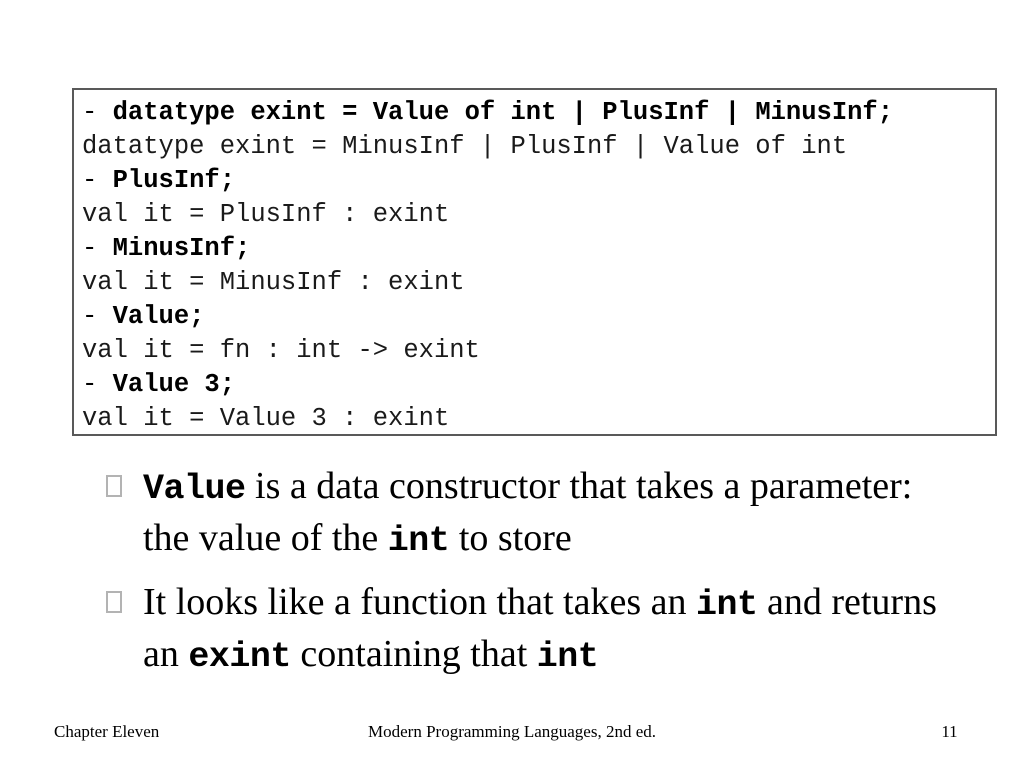 Image resolution: width=1024 pixels, height=768 pixels. Describe the element at coordinates (181, 248) in the screenshot. I see `code-line-text: MinusInf;` at that location.